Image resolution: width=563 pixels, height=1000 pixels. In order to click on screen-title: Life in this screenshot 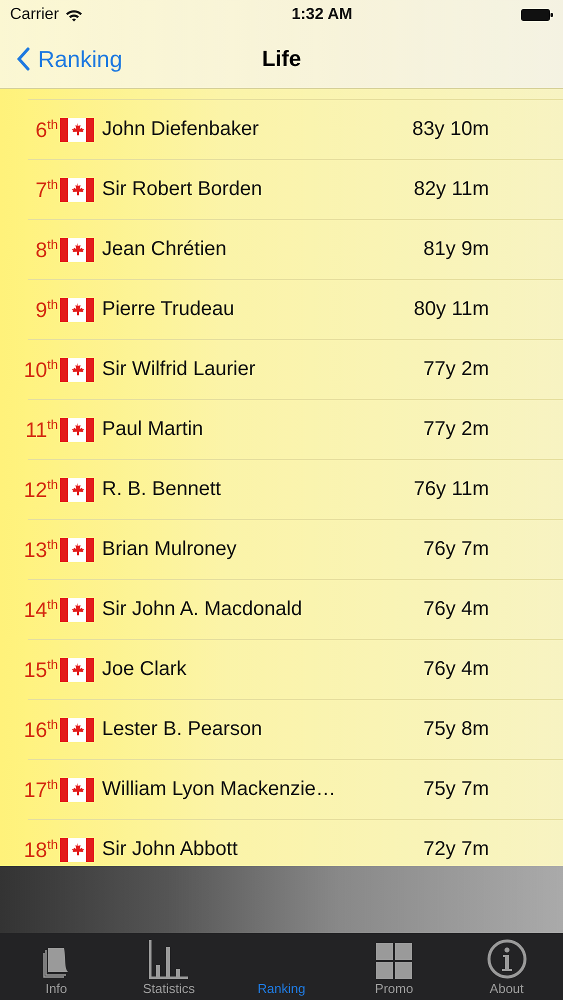, I will do `click(281, 59)`.